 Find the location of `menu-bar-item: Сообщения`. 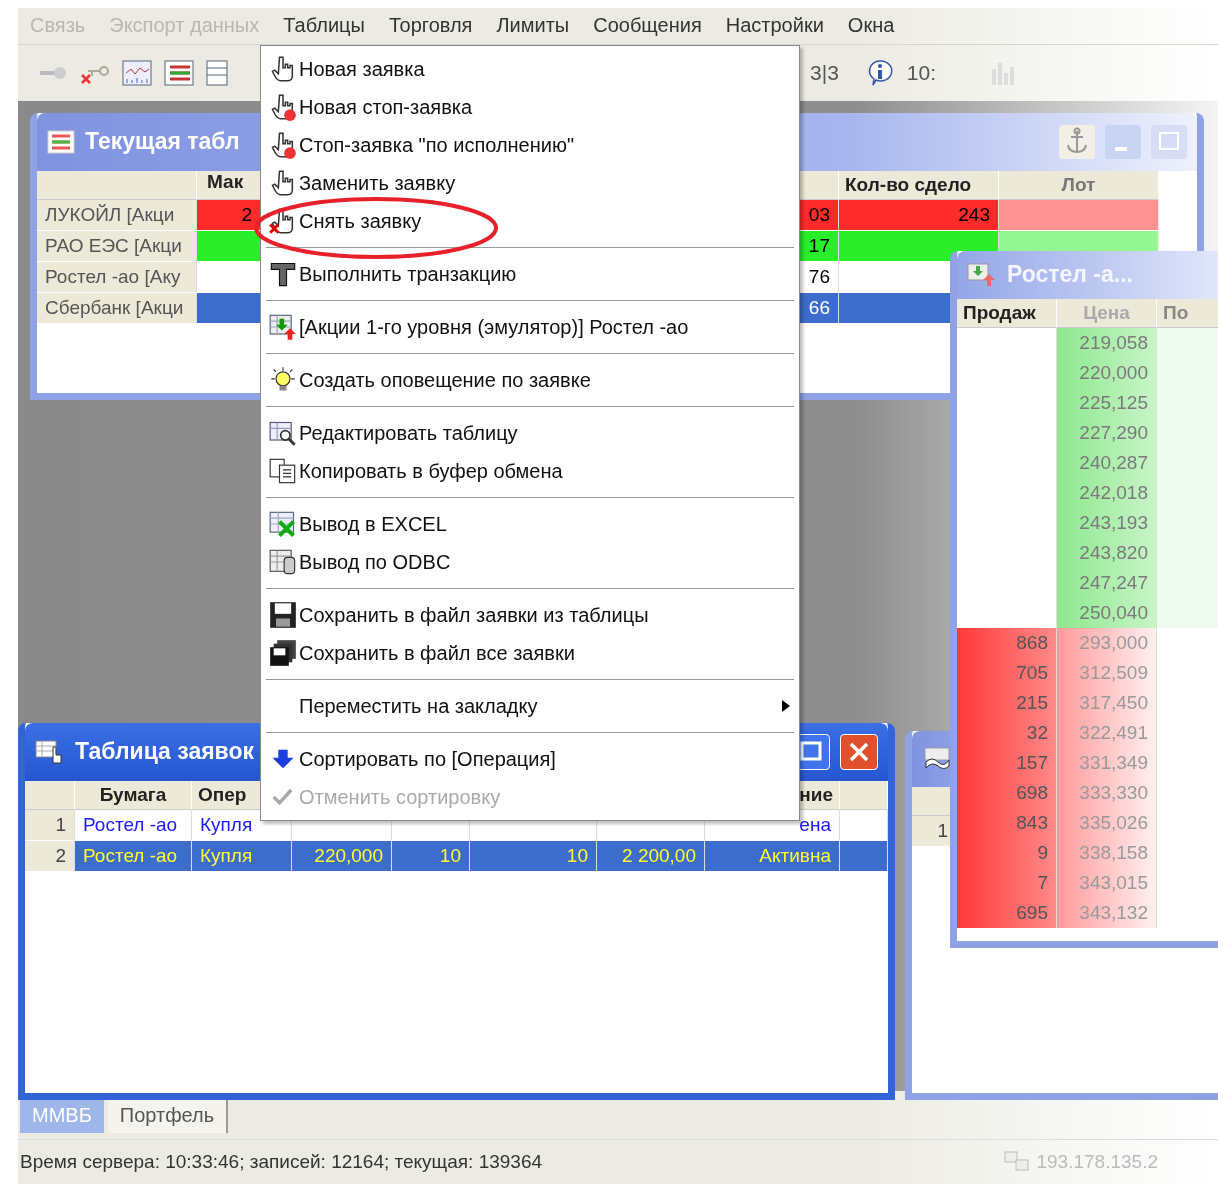

menu-bar-item: Сообщения is located at coordinates (647, 26).